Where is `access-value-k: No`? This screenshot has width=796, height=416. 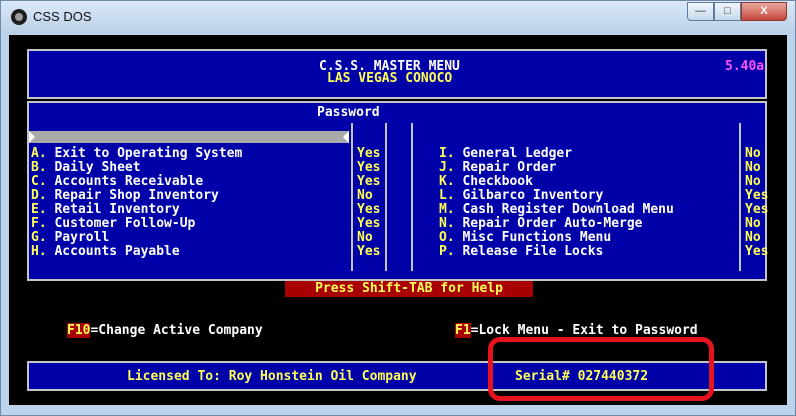
access-value-k: No is located at coordinates (753, 181).